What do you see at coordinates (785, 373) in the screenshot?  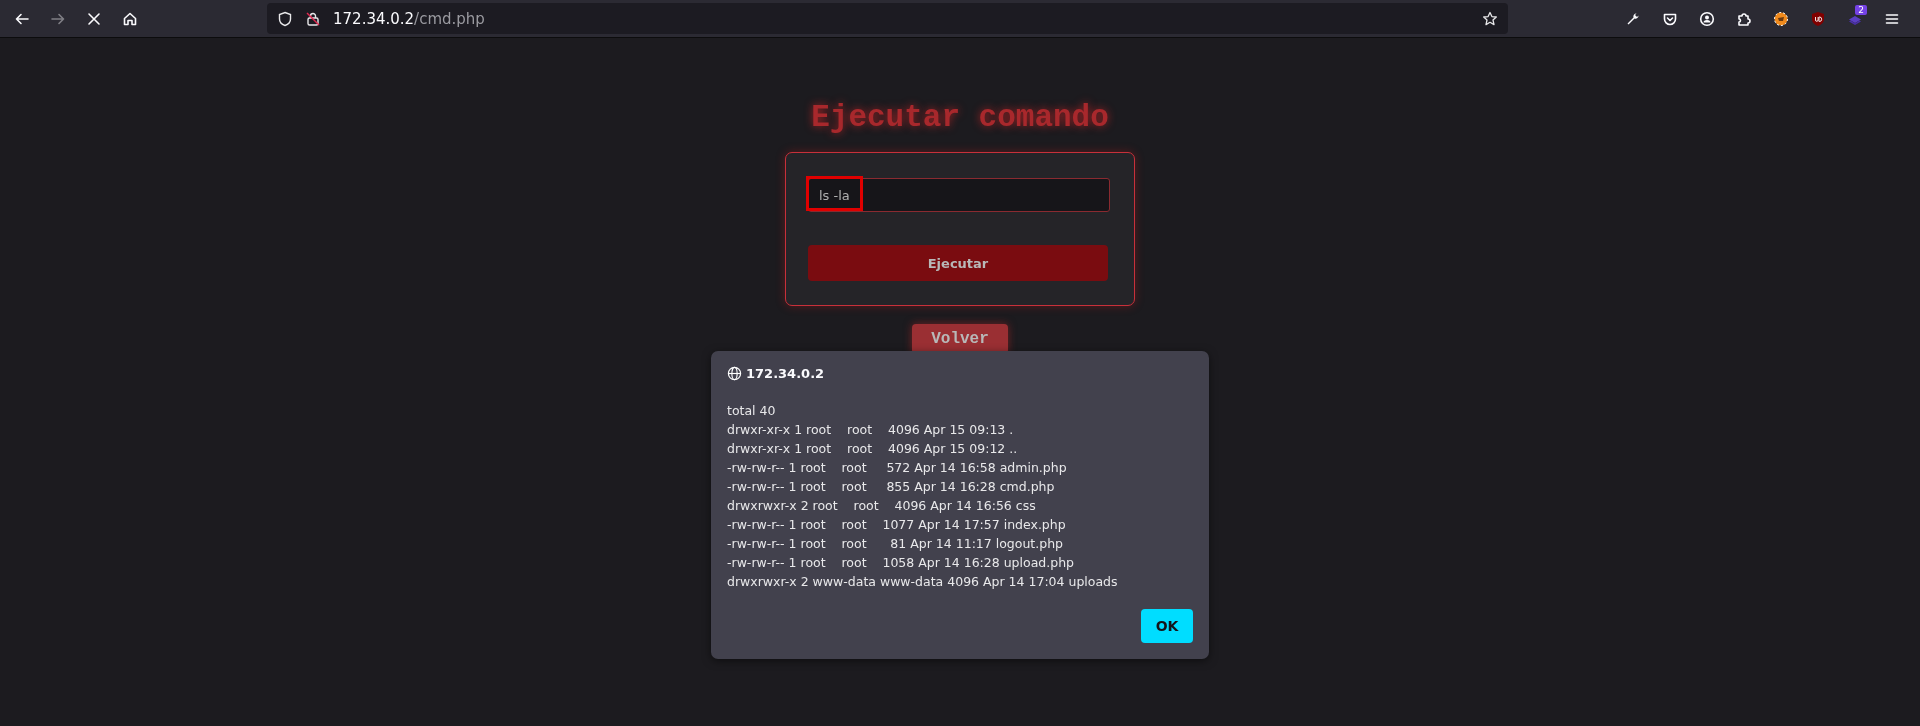 I see `dialog-origin: 172.34.0.2` at bounding box center [785, 373].